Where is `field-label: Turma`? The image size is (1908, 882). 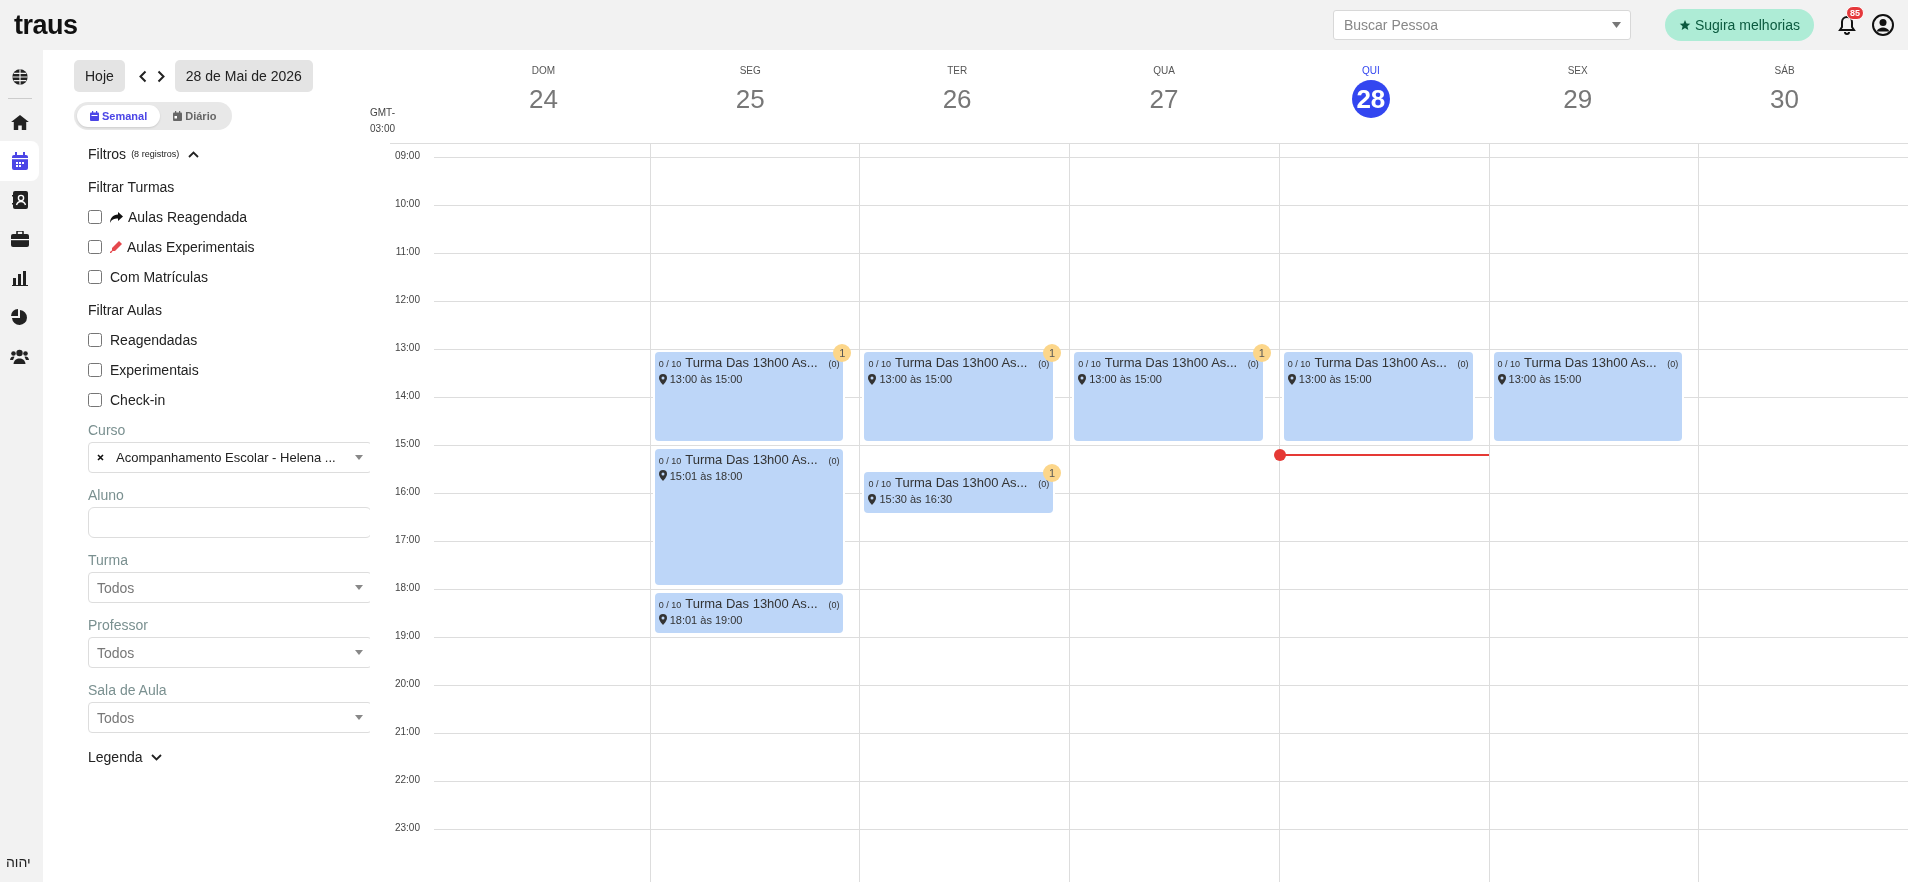
field-label: Turma is located at coordinates (108, 560).